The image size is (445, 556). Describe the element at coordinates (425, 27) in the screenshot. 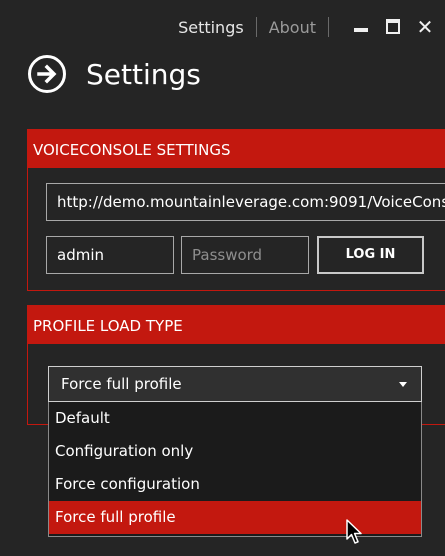

I see `close-icon: ✕` at that location.